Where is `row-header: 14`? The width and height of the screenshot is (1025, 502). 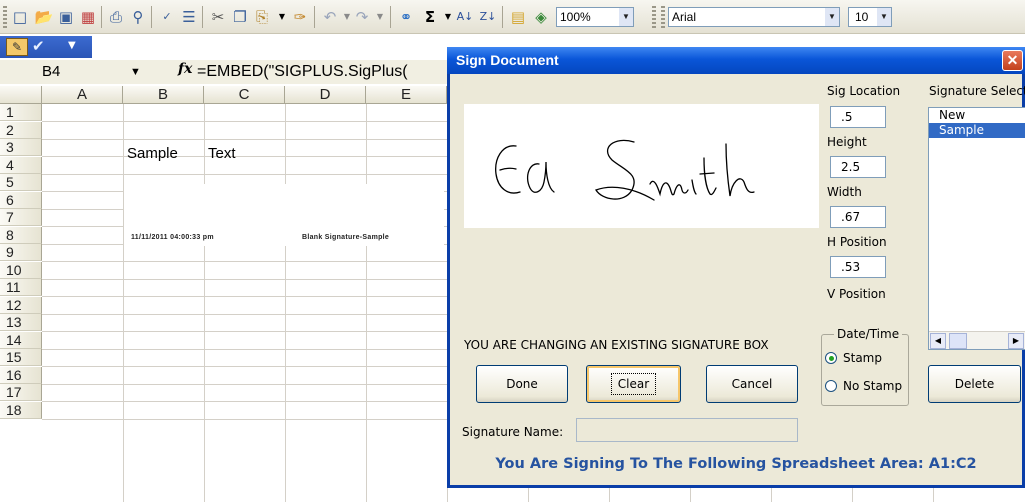
row-header: 14 is located at coordinates (21, 340).